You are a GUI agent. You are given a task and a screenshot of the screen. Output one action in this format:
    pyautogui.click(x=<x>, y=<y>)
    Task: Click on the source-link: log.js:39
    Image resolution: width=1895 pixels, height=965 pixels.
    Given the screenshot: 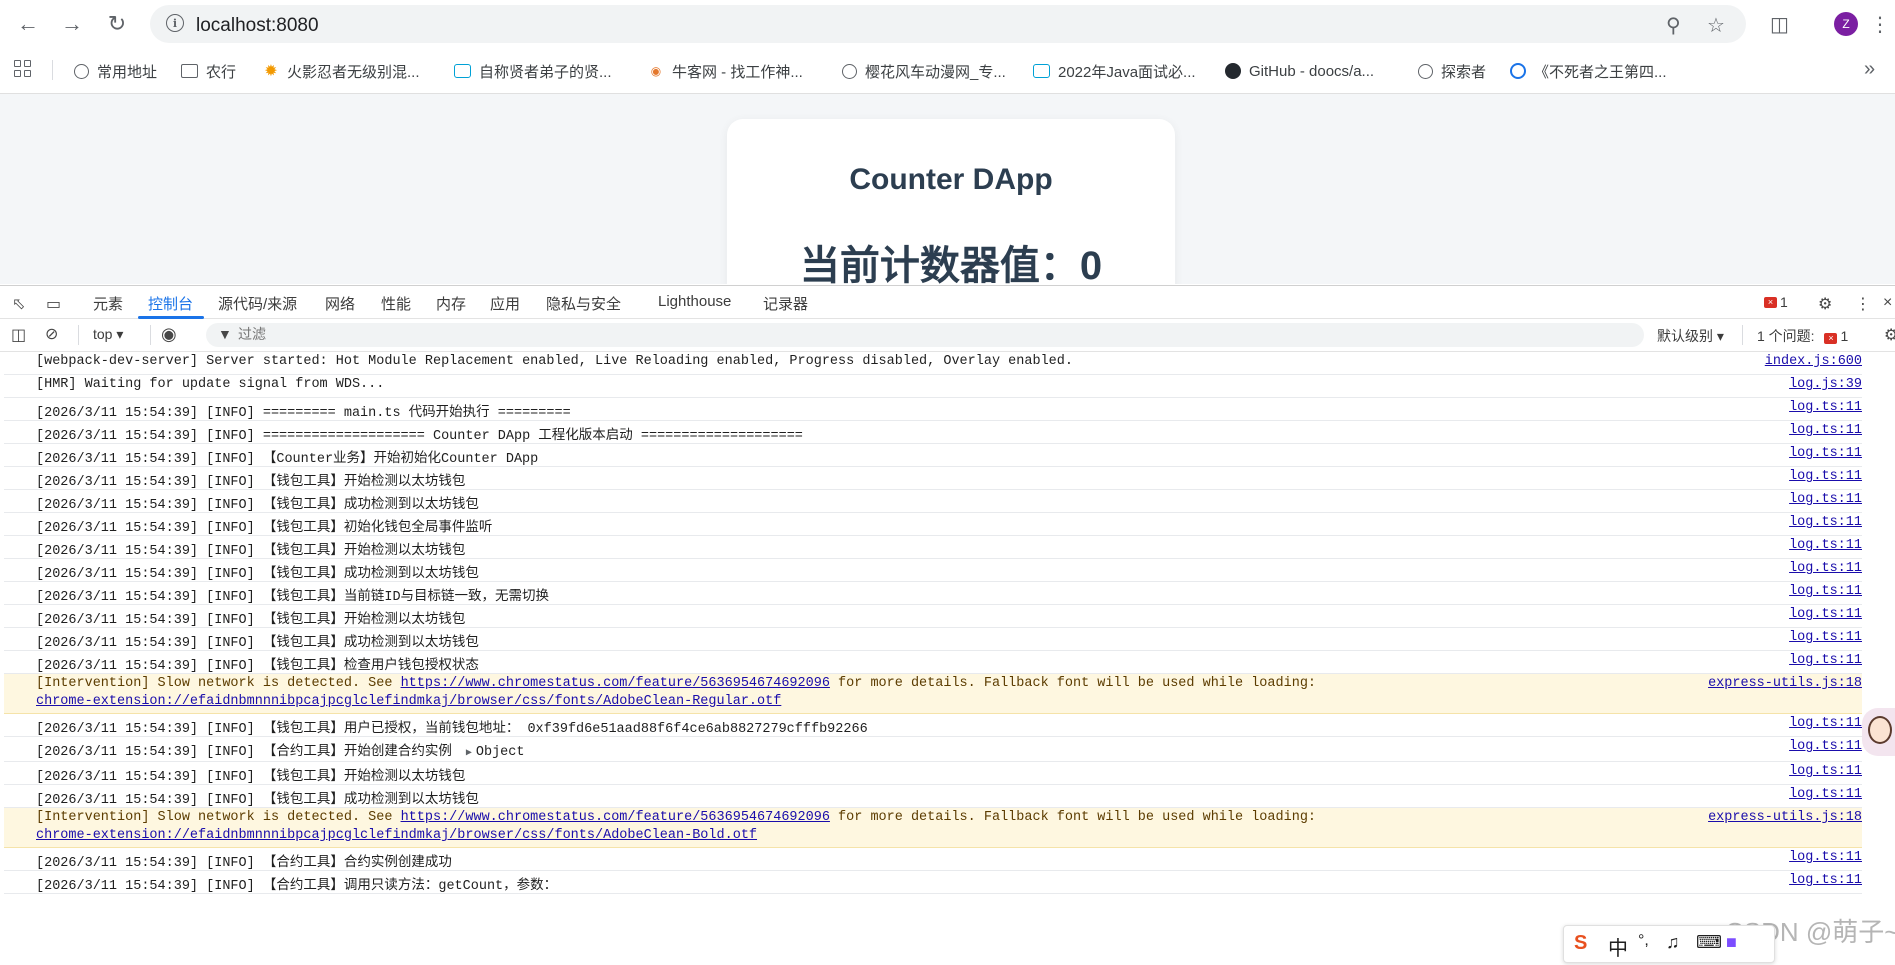 What is the action you would take?
    pyautogui.click(x=1825, y=384)
    